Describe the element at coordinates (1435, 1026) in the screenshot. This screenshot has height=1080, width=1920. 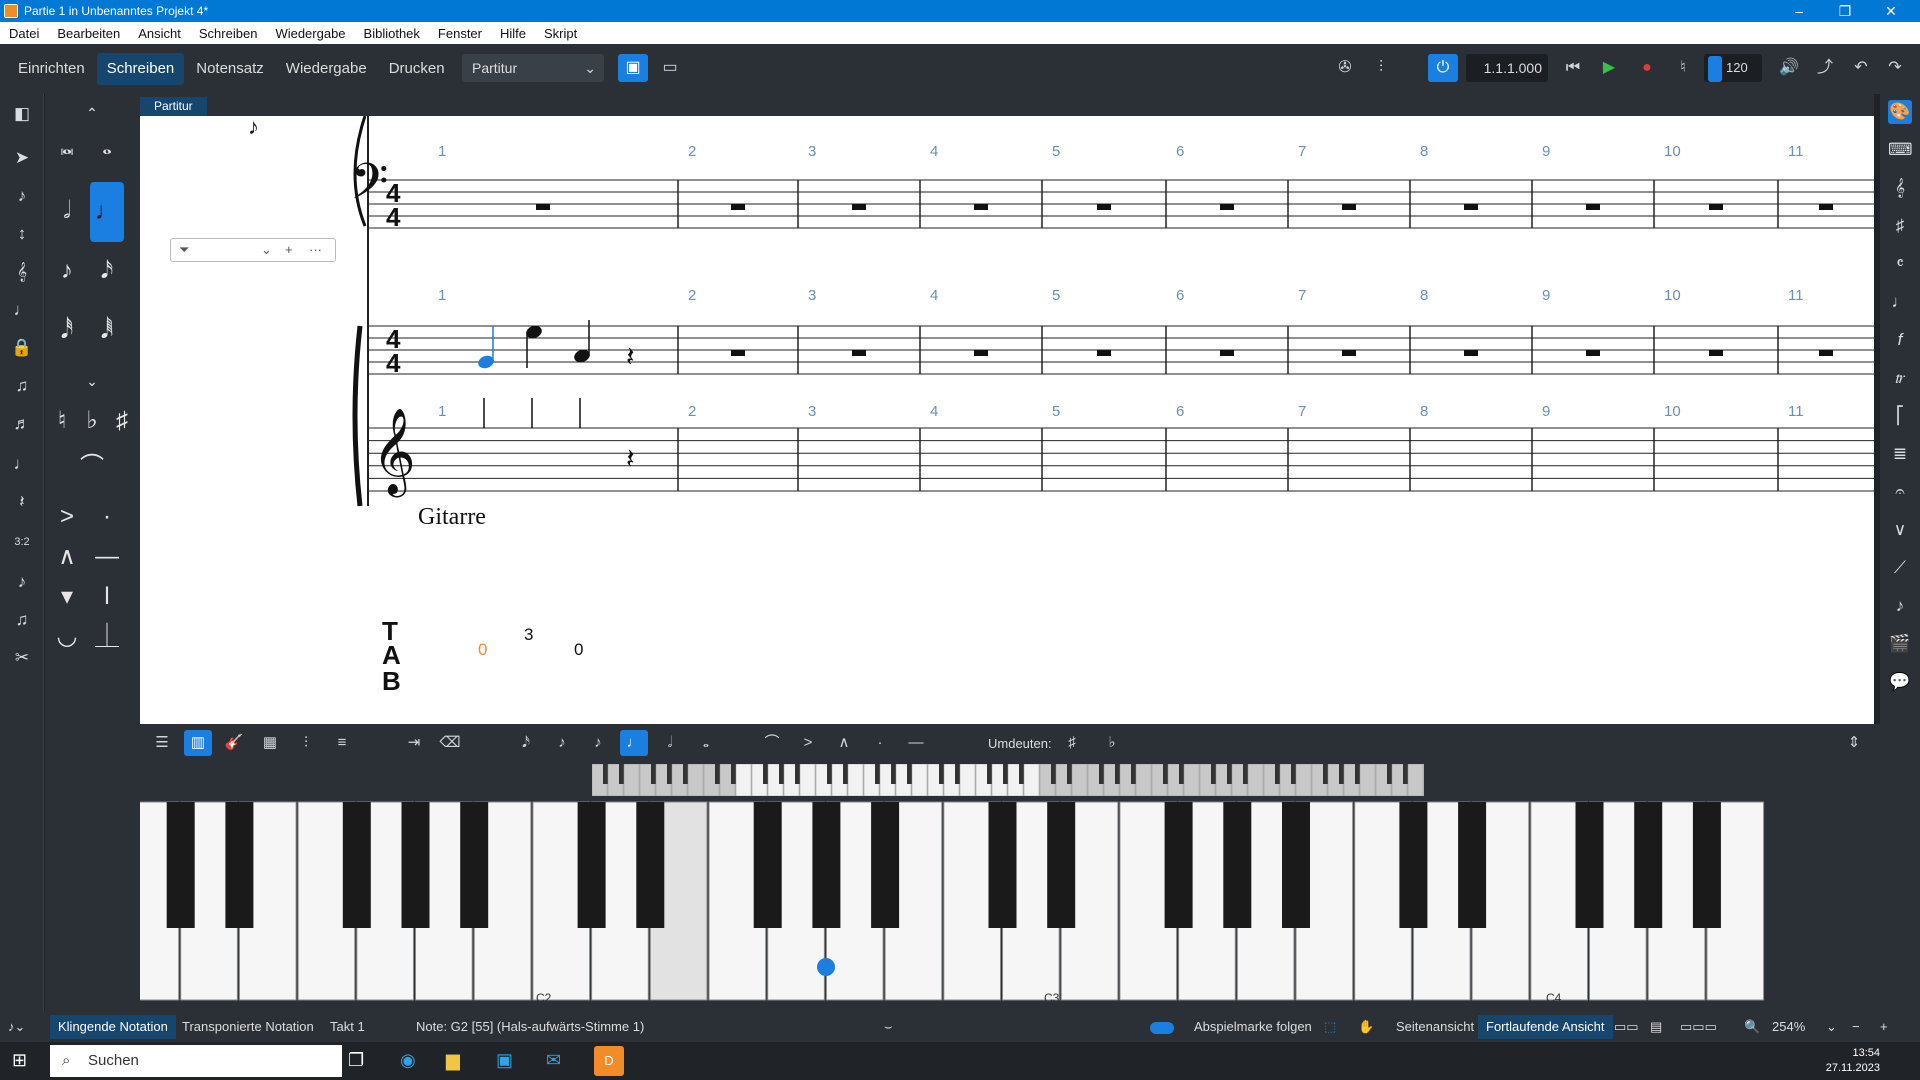
I see `page-view-button: Seitenansicht` at that location.